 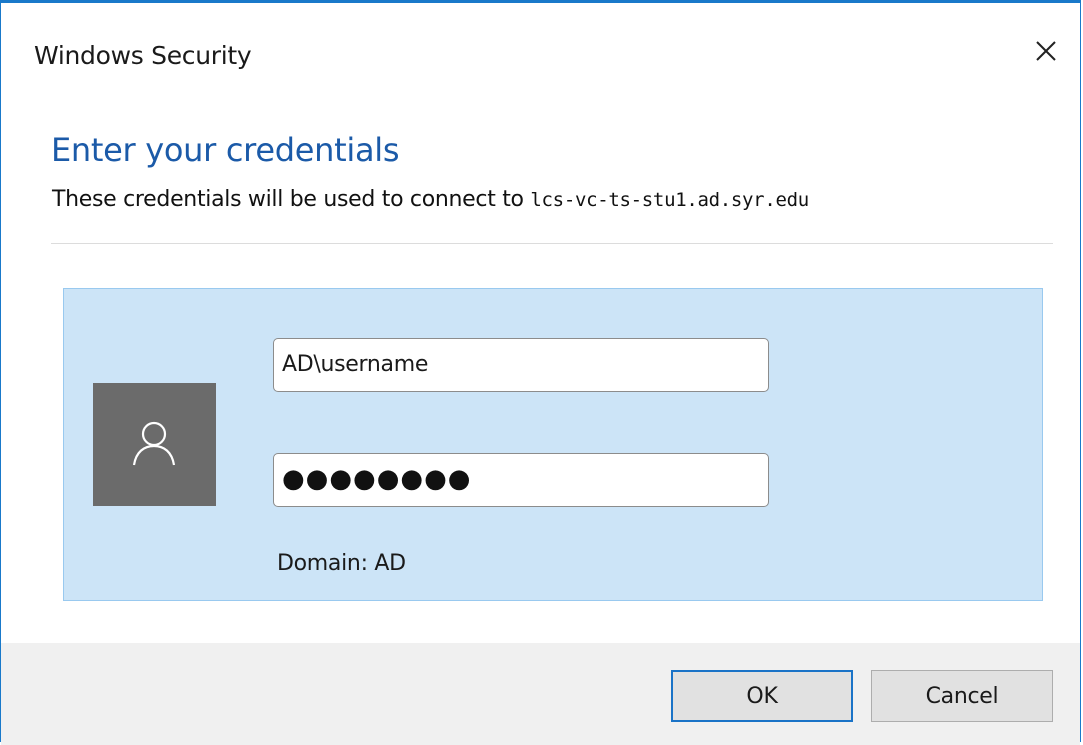 I want to click on close-button, so click(x=1046, y=51).